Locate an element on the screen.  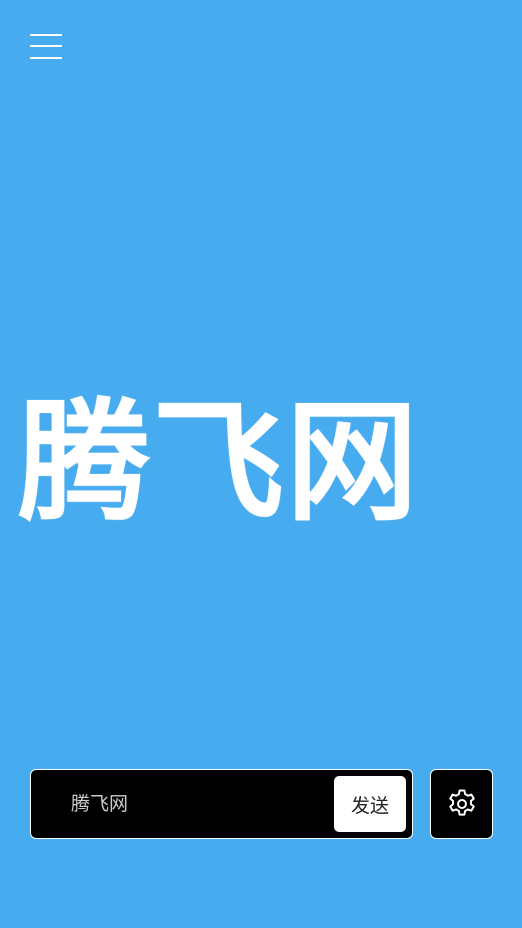
search-input is located at coordinates (196, 804).